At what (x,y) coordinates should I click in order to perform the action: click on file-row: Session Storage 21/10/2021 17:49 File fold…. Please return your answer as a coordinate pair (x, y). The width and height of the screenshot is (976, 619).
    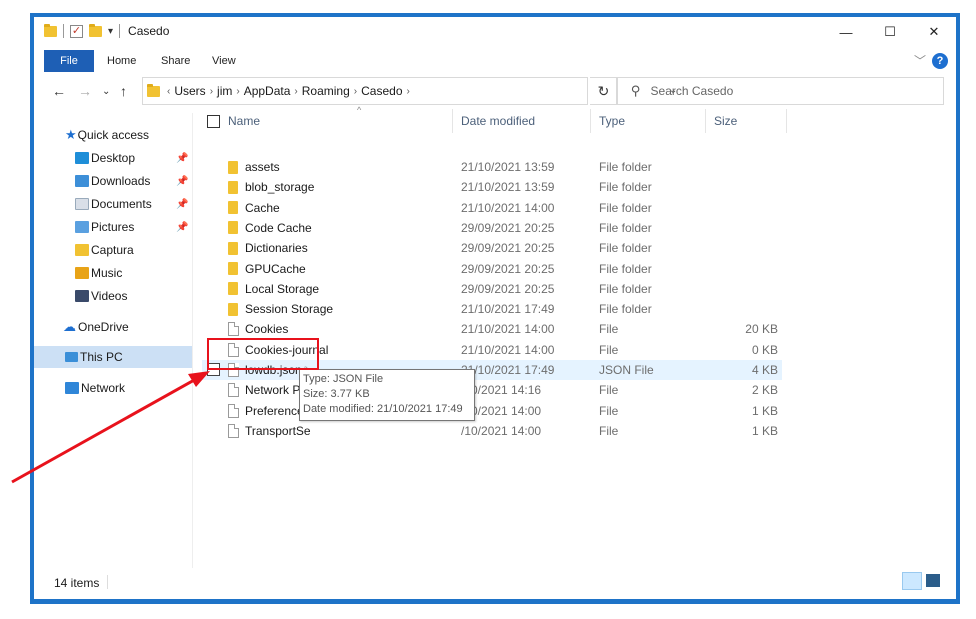
    Looking at the image, I should click on (492, 309).